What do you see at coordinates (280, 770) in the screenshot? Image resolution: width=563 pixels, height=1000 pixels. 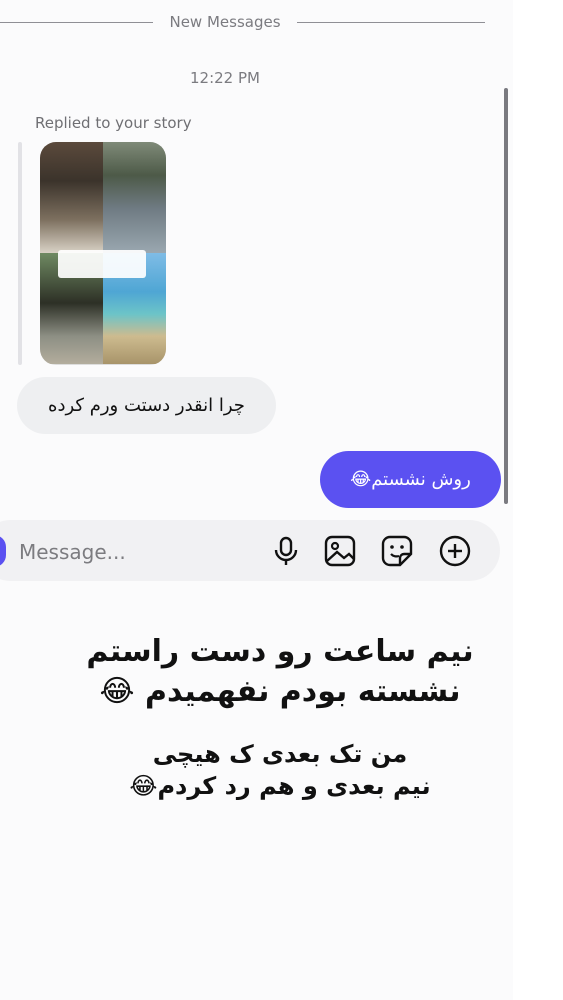 I see `overlay-caption-bottom: من تک بعدی ک هیچی نیم بعدی و هم رد کردم😂` at bounding box center [280, 770].